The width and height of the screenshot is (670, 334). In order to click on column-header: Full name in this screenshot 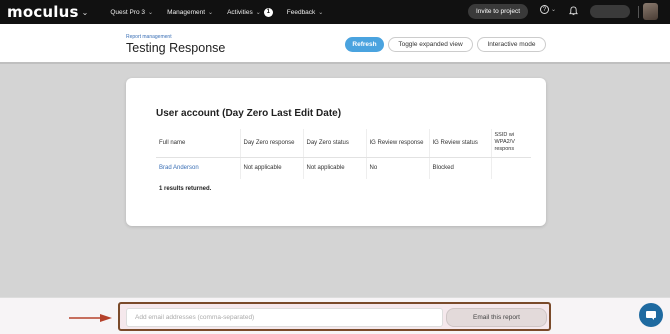, I will do `click(198, 143)`.